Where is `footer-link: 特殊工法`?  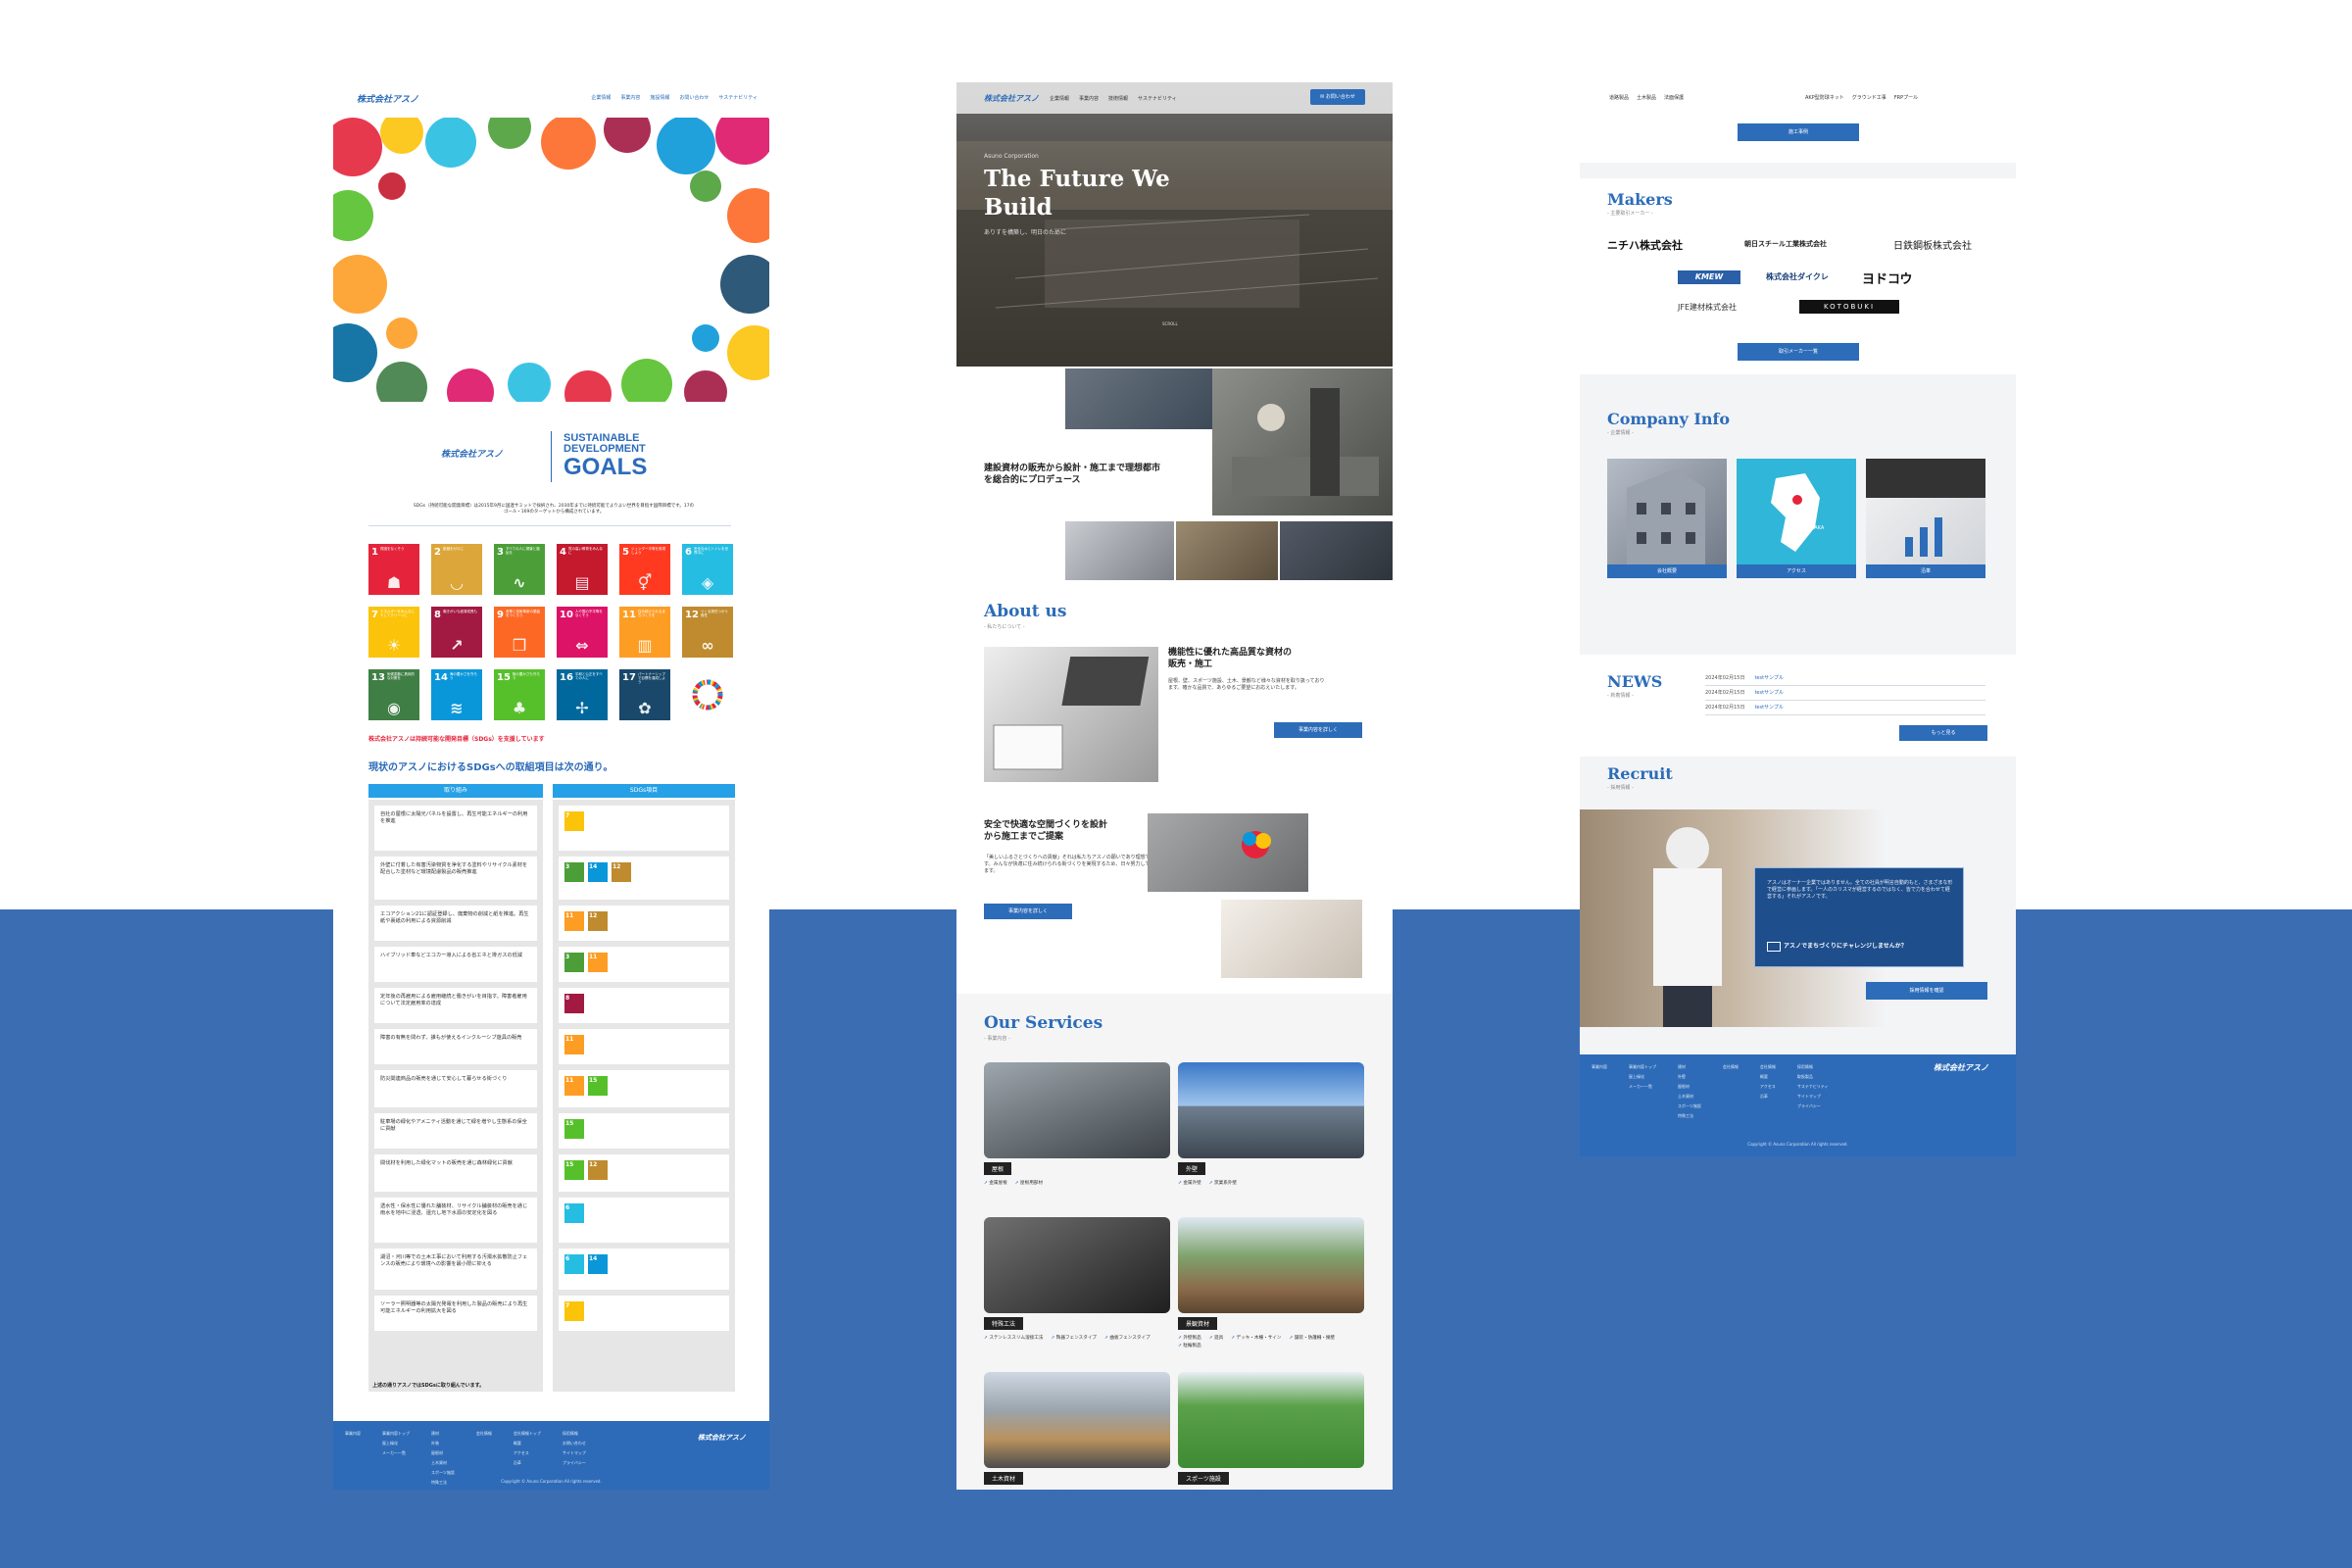 footer-link: 特殊工法 is located at coordinates (1689, 1116).